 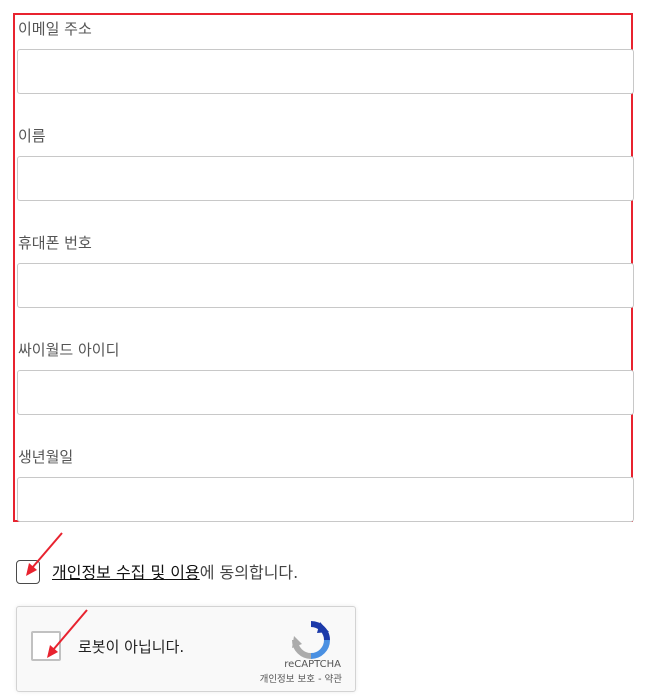 I want to click on recaptcha-terms-link: 약관, so click(x=333, y=679).